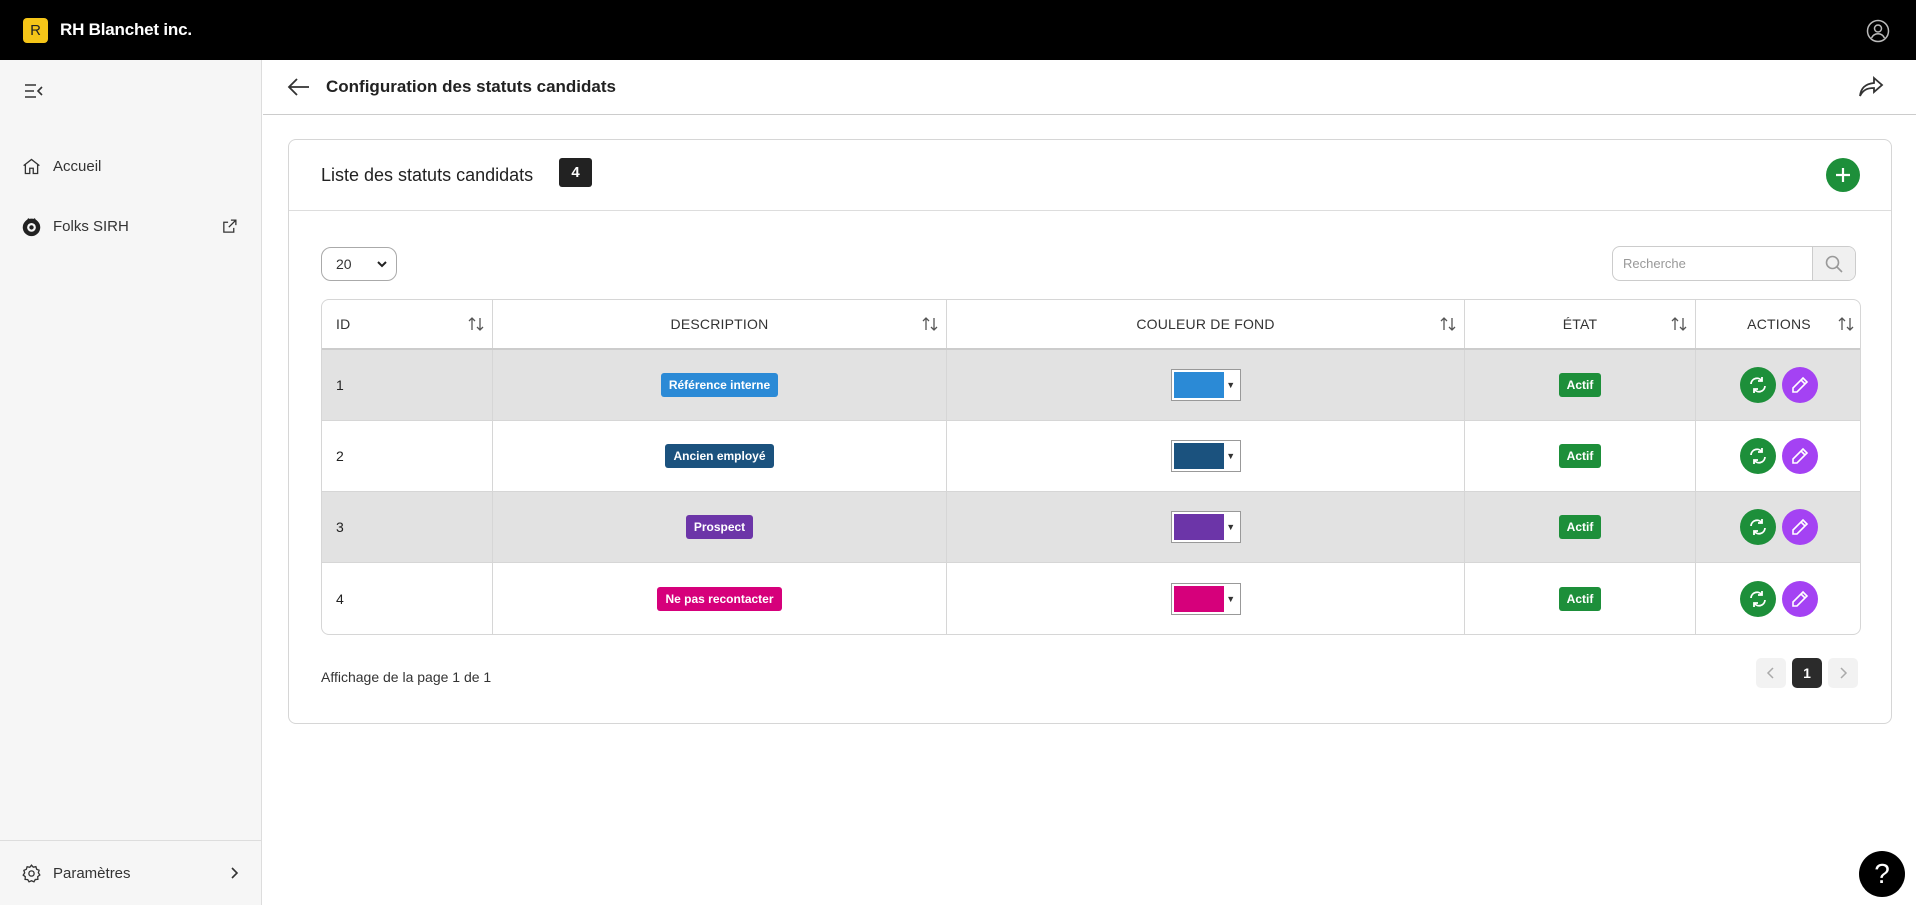 This screenshot has width=1916, height=905. What do you see at coordinates (344, 264) in the screenshot?
I see `page-size-value: 20` at bounding box center [344, 264].